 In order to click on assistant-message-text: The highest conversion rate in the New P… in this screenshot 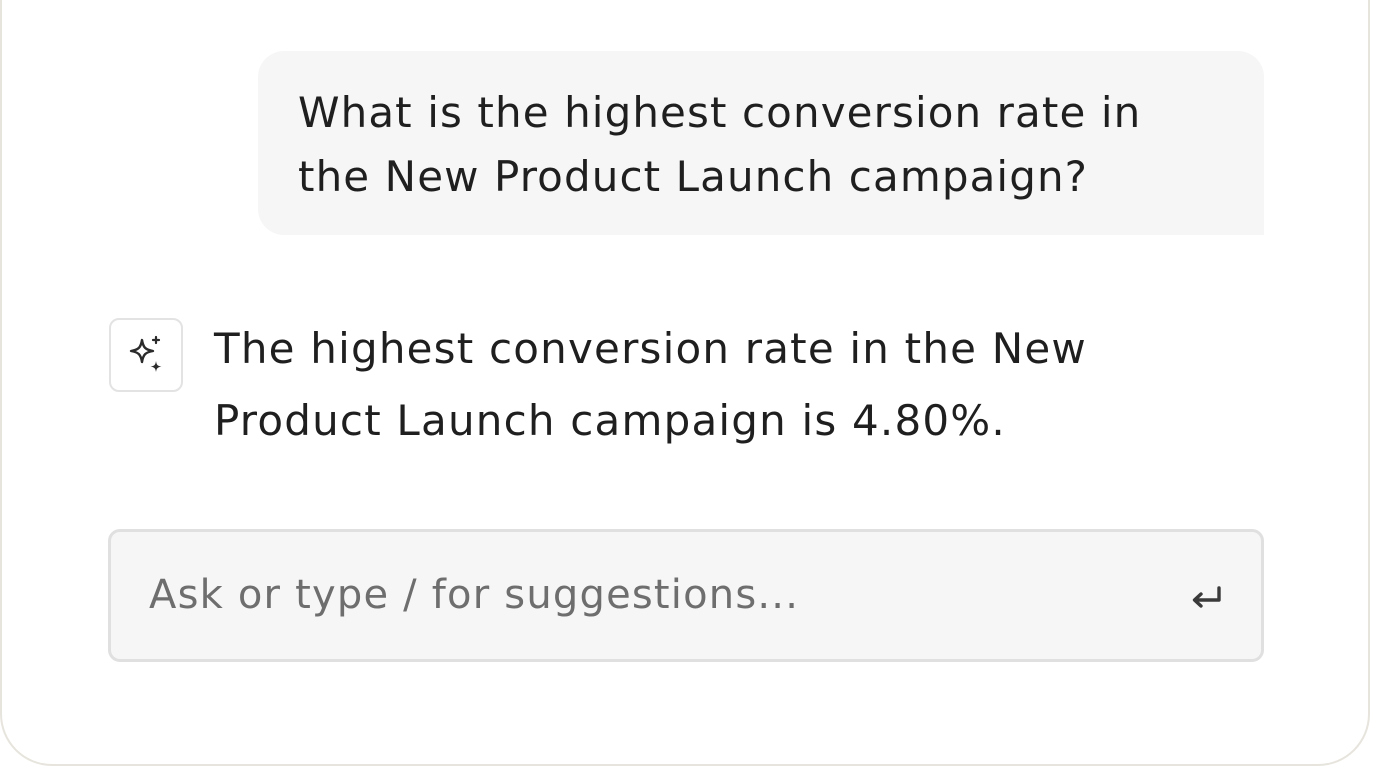, I will do `click(650, 384)`.